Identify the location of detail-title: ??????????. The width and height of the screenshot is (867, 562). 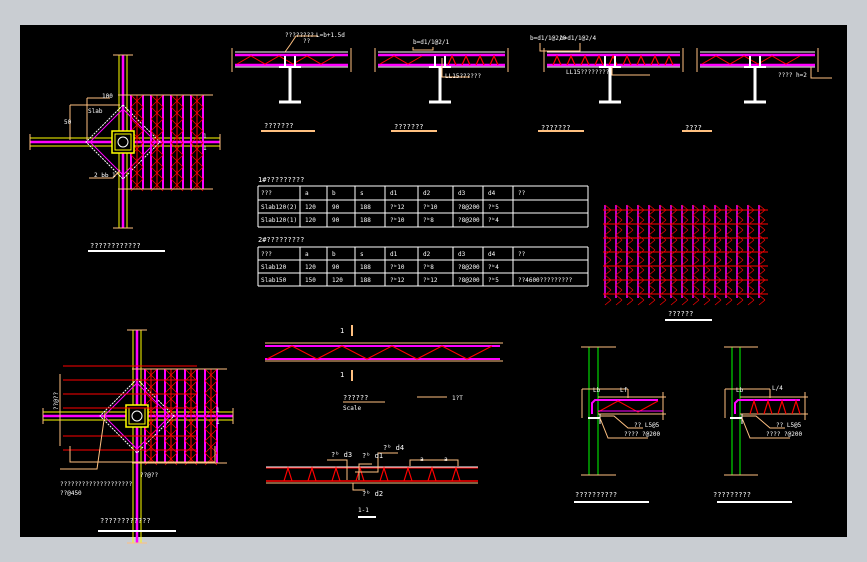
(596, 495).